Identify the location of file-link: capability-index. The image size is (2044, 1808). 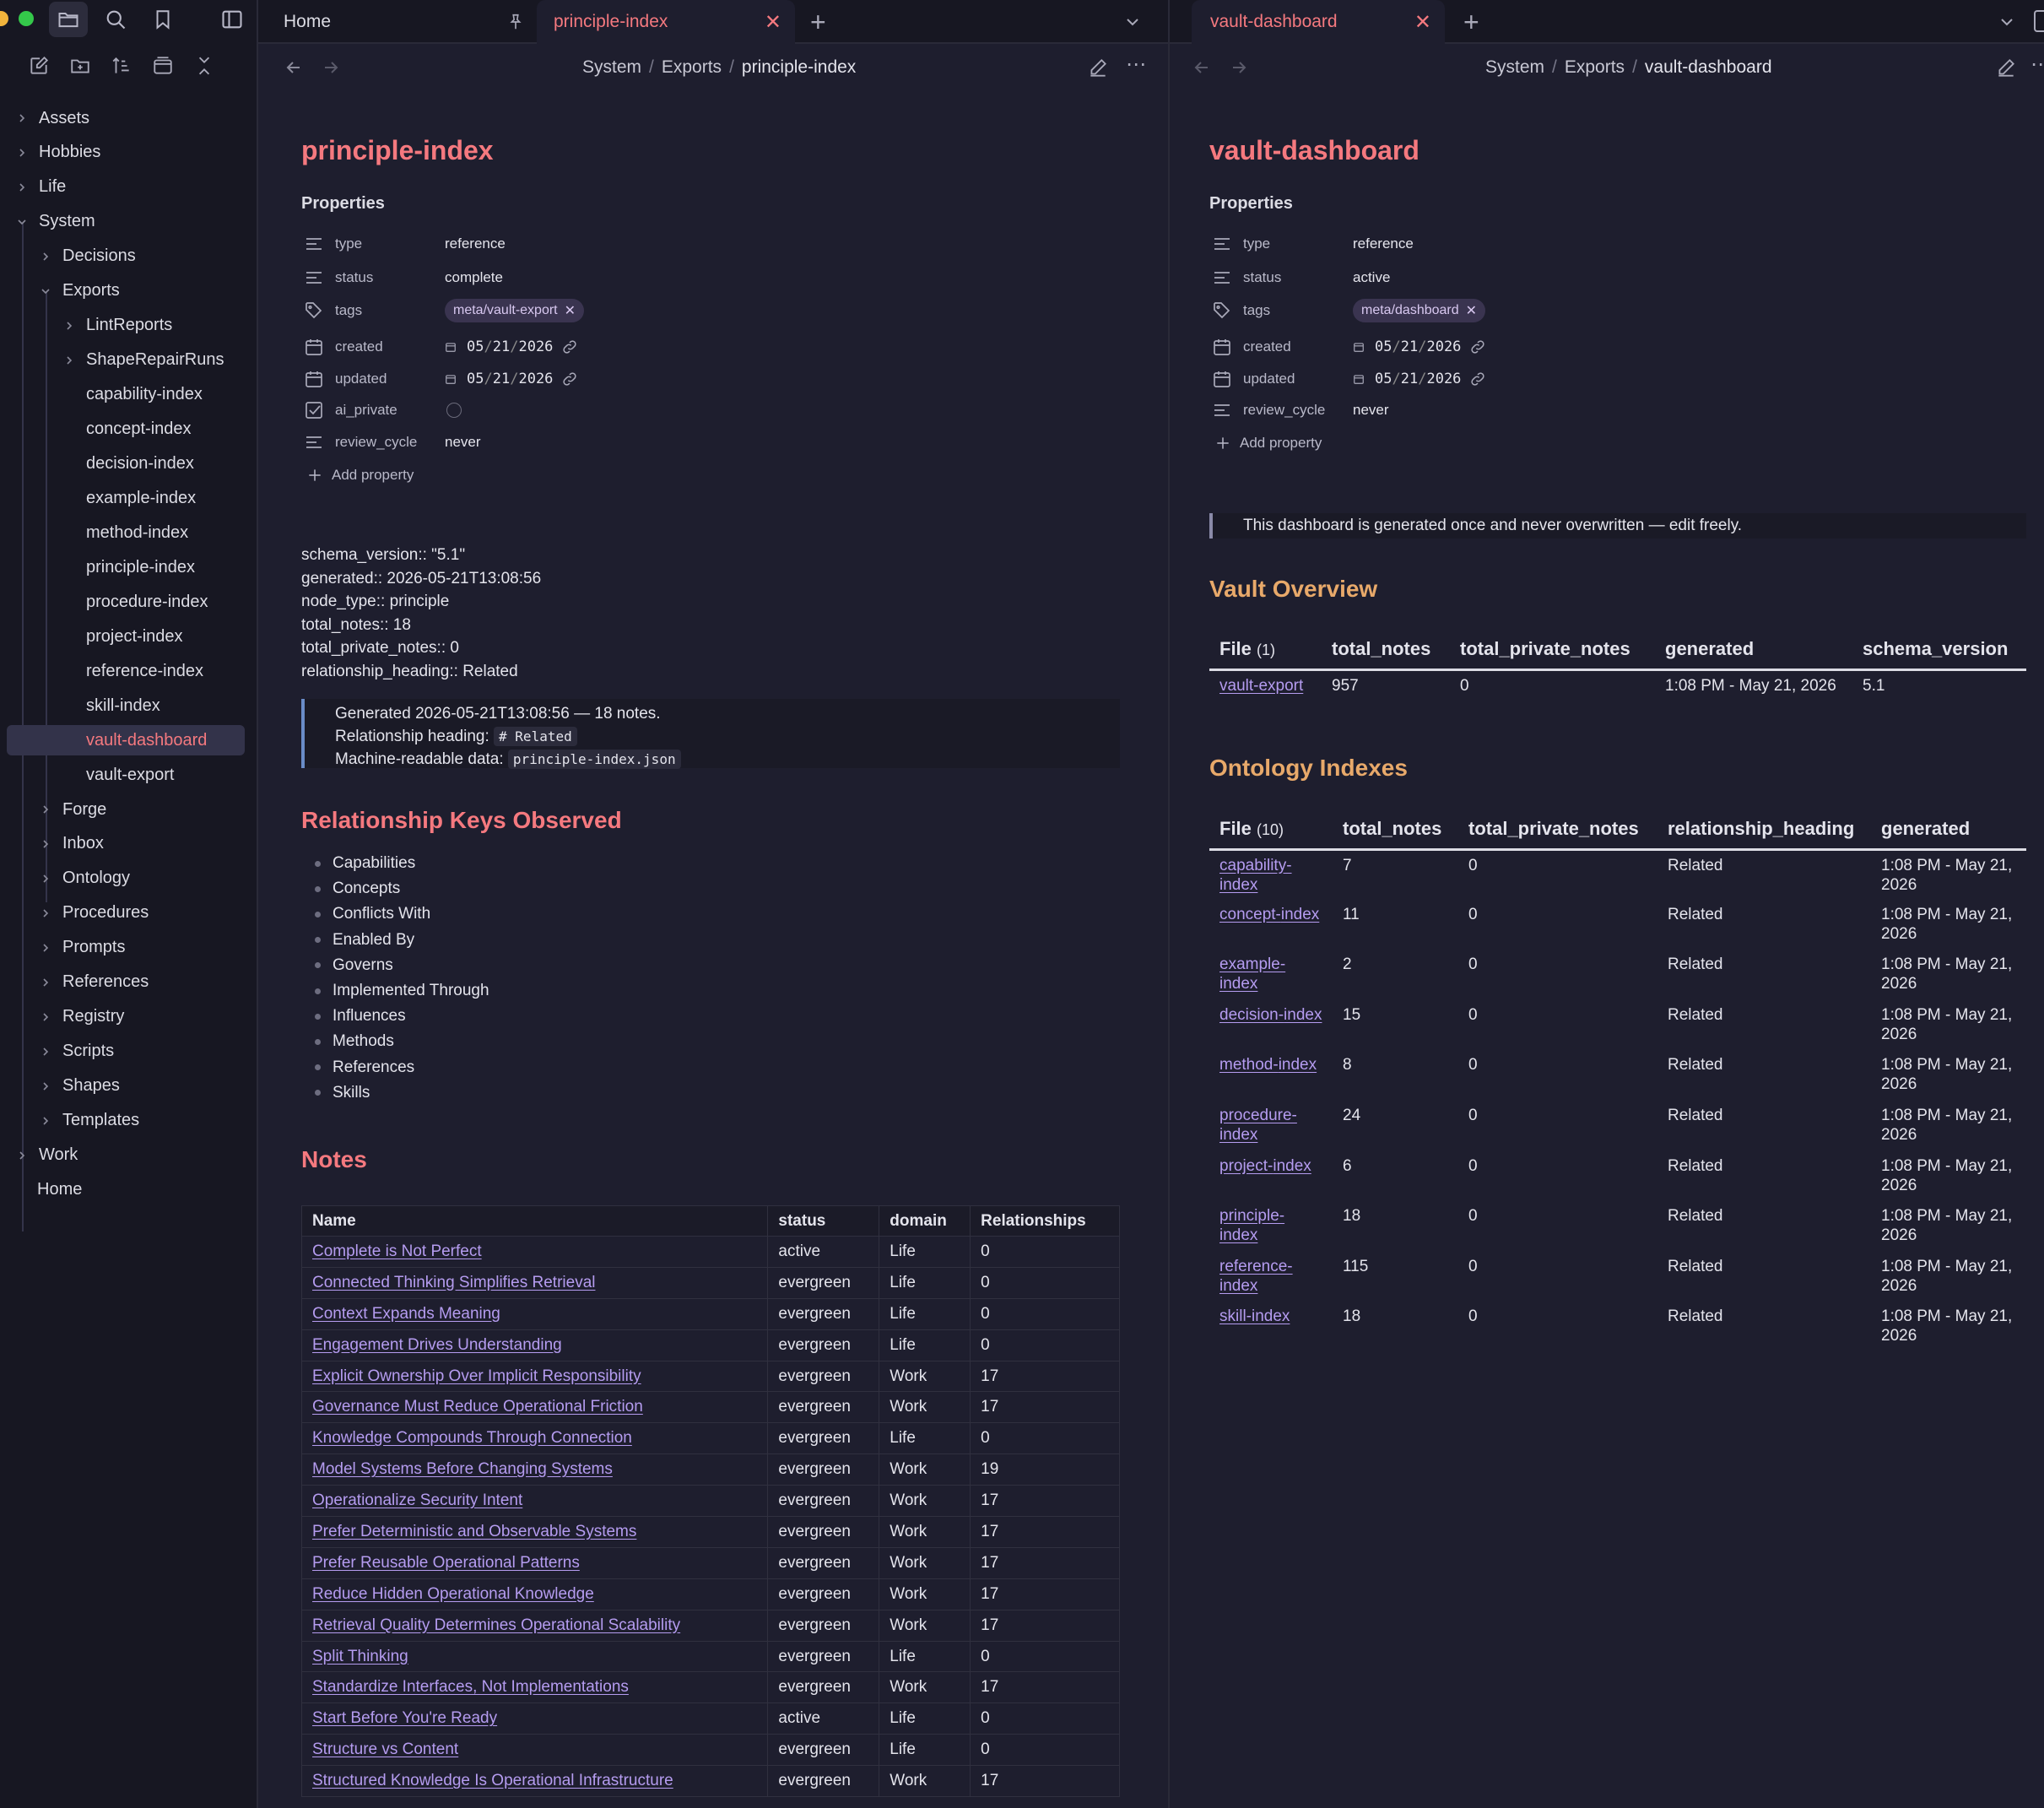
(1255, 875).